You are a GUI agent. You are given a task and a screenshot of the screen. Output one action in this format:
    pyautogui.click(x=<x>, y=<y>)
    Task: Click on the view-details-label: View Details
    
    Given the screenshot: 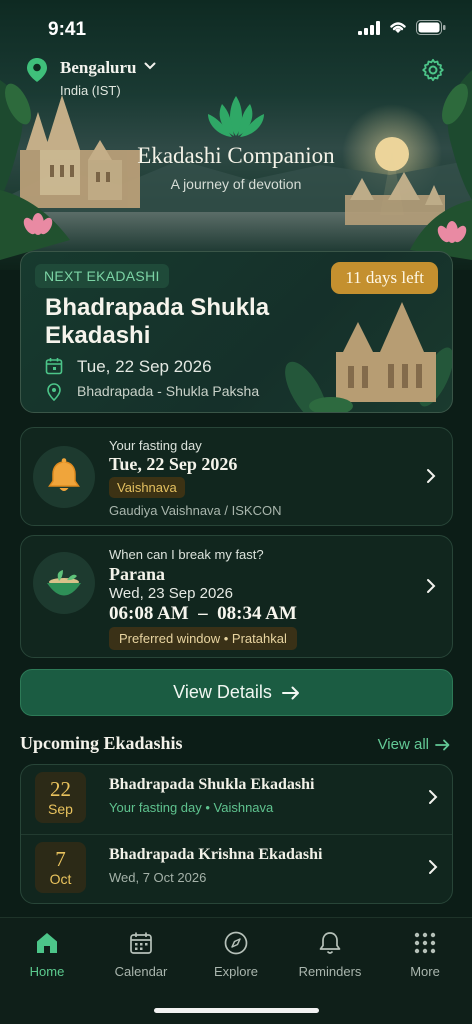 What is the action you would take?
    pyautogui.click(x=222, y=692)
    